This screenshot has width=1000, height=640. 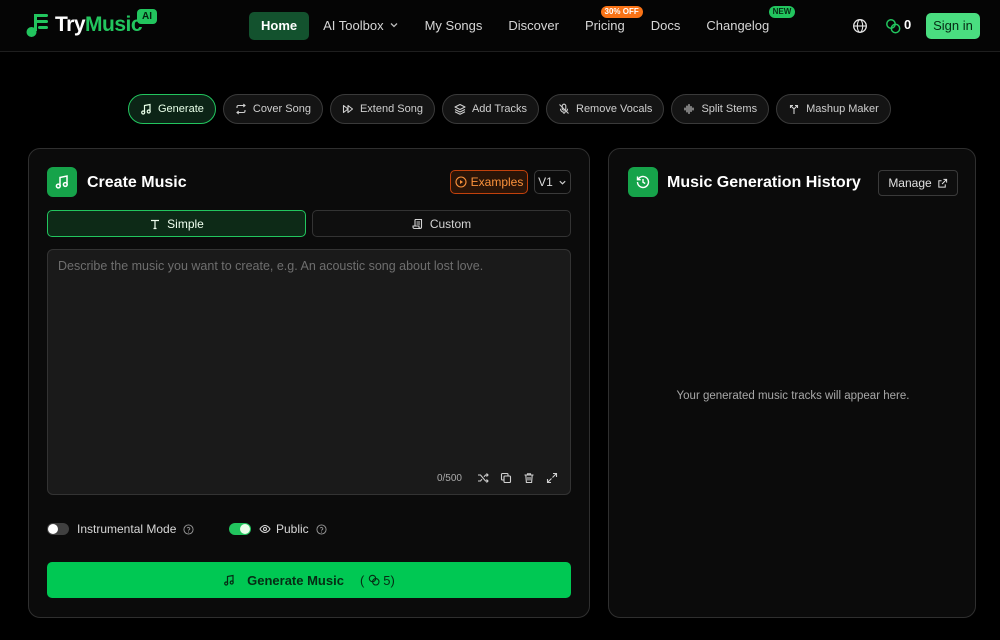 I want to click on instrumental-toggle, so click(x=58, y=529).